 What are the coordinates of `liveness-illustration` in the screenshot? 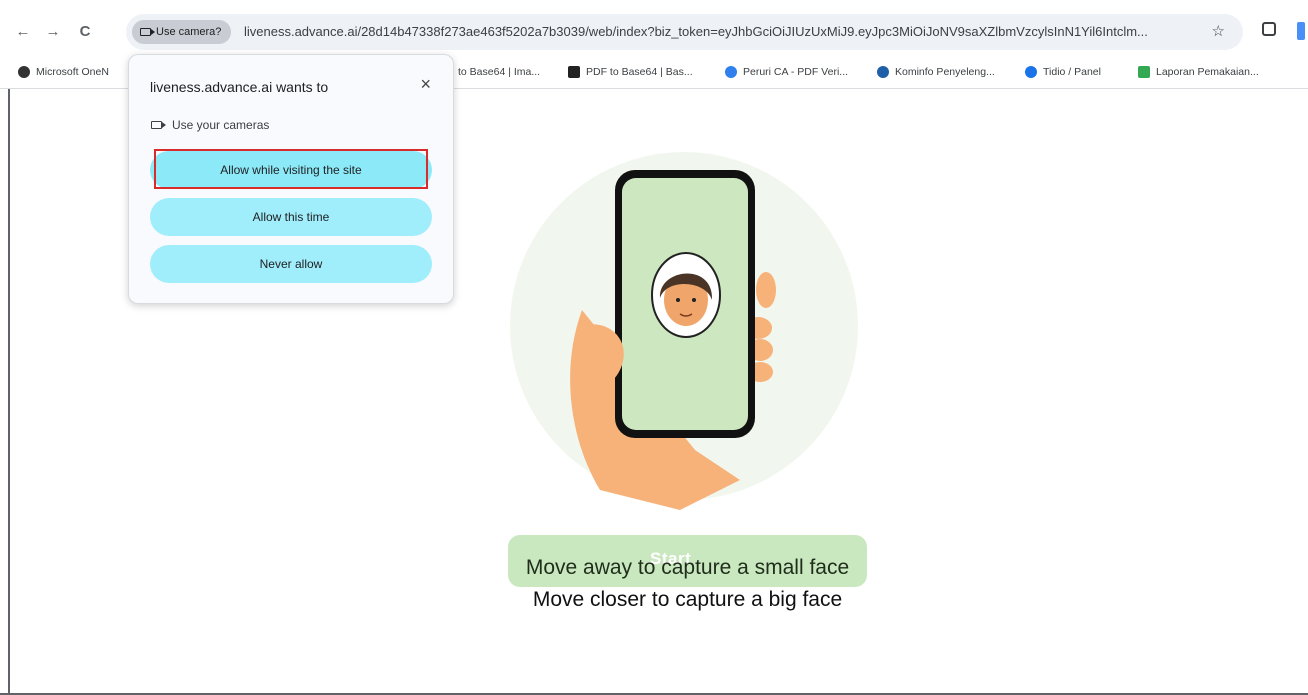 It's located at (684, 331).